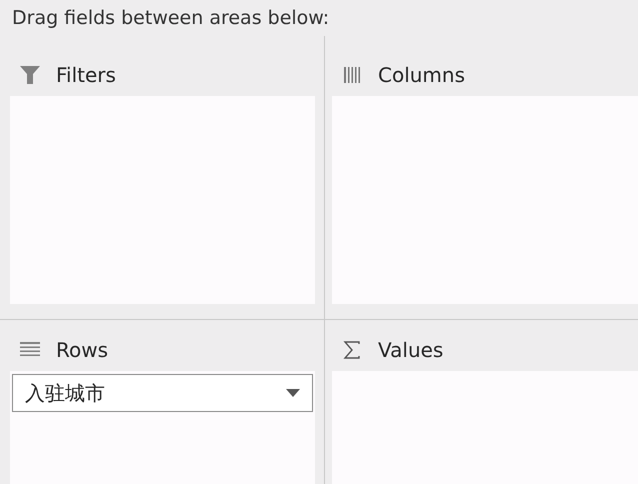 This screenshot has height=484, width=638. What do you see at coordinates (411, 350) in the screenshot?
I see `area-title: Values` at bounding box center [411, 350].